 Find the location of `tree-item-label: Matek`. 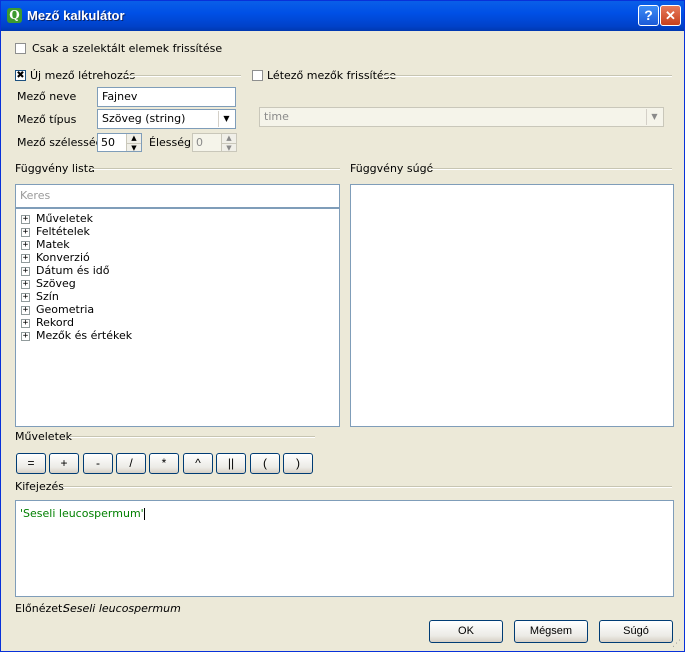

tree-item-label: Matek is located at coordinates (53, 244).